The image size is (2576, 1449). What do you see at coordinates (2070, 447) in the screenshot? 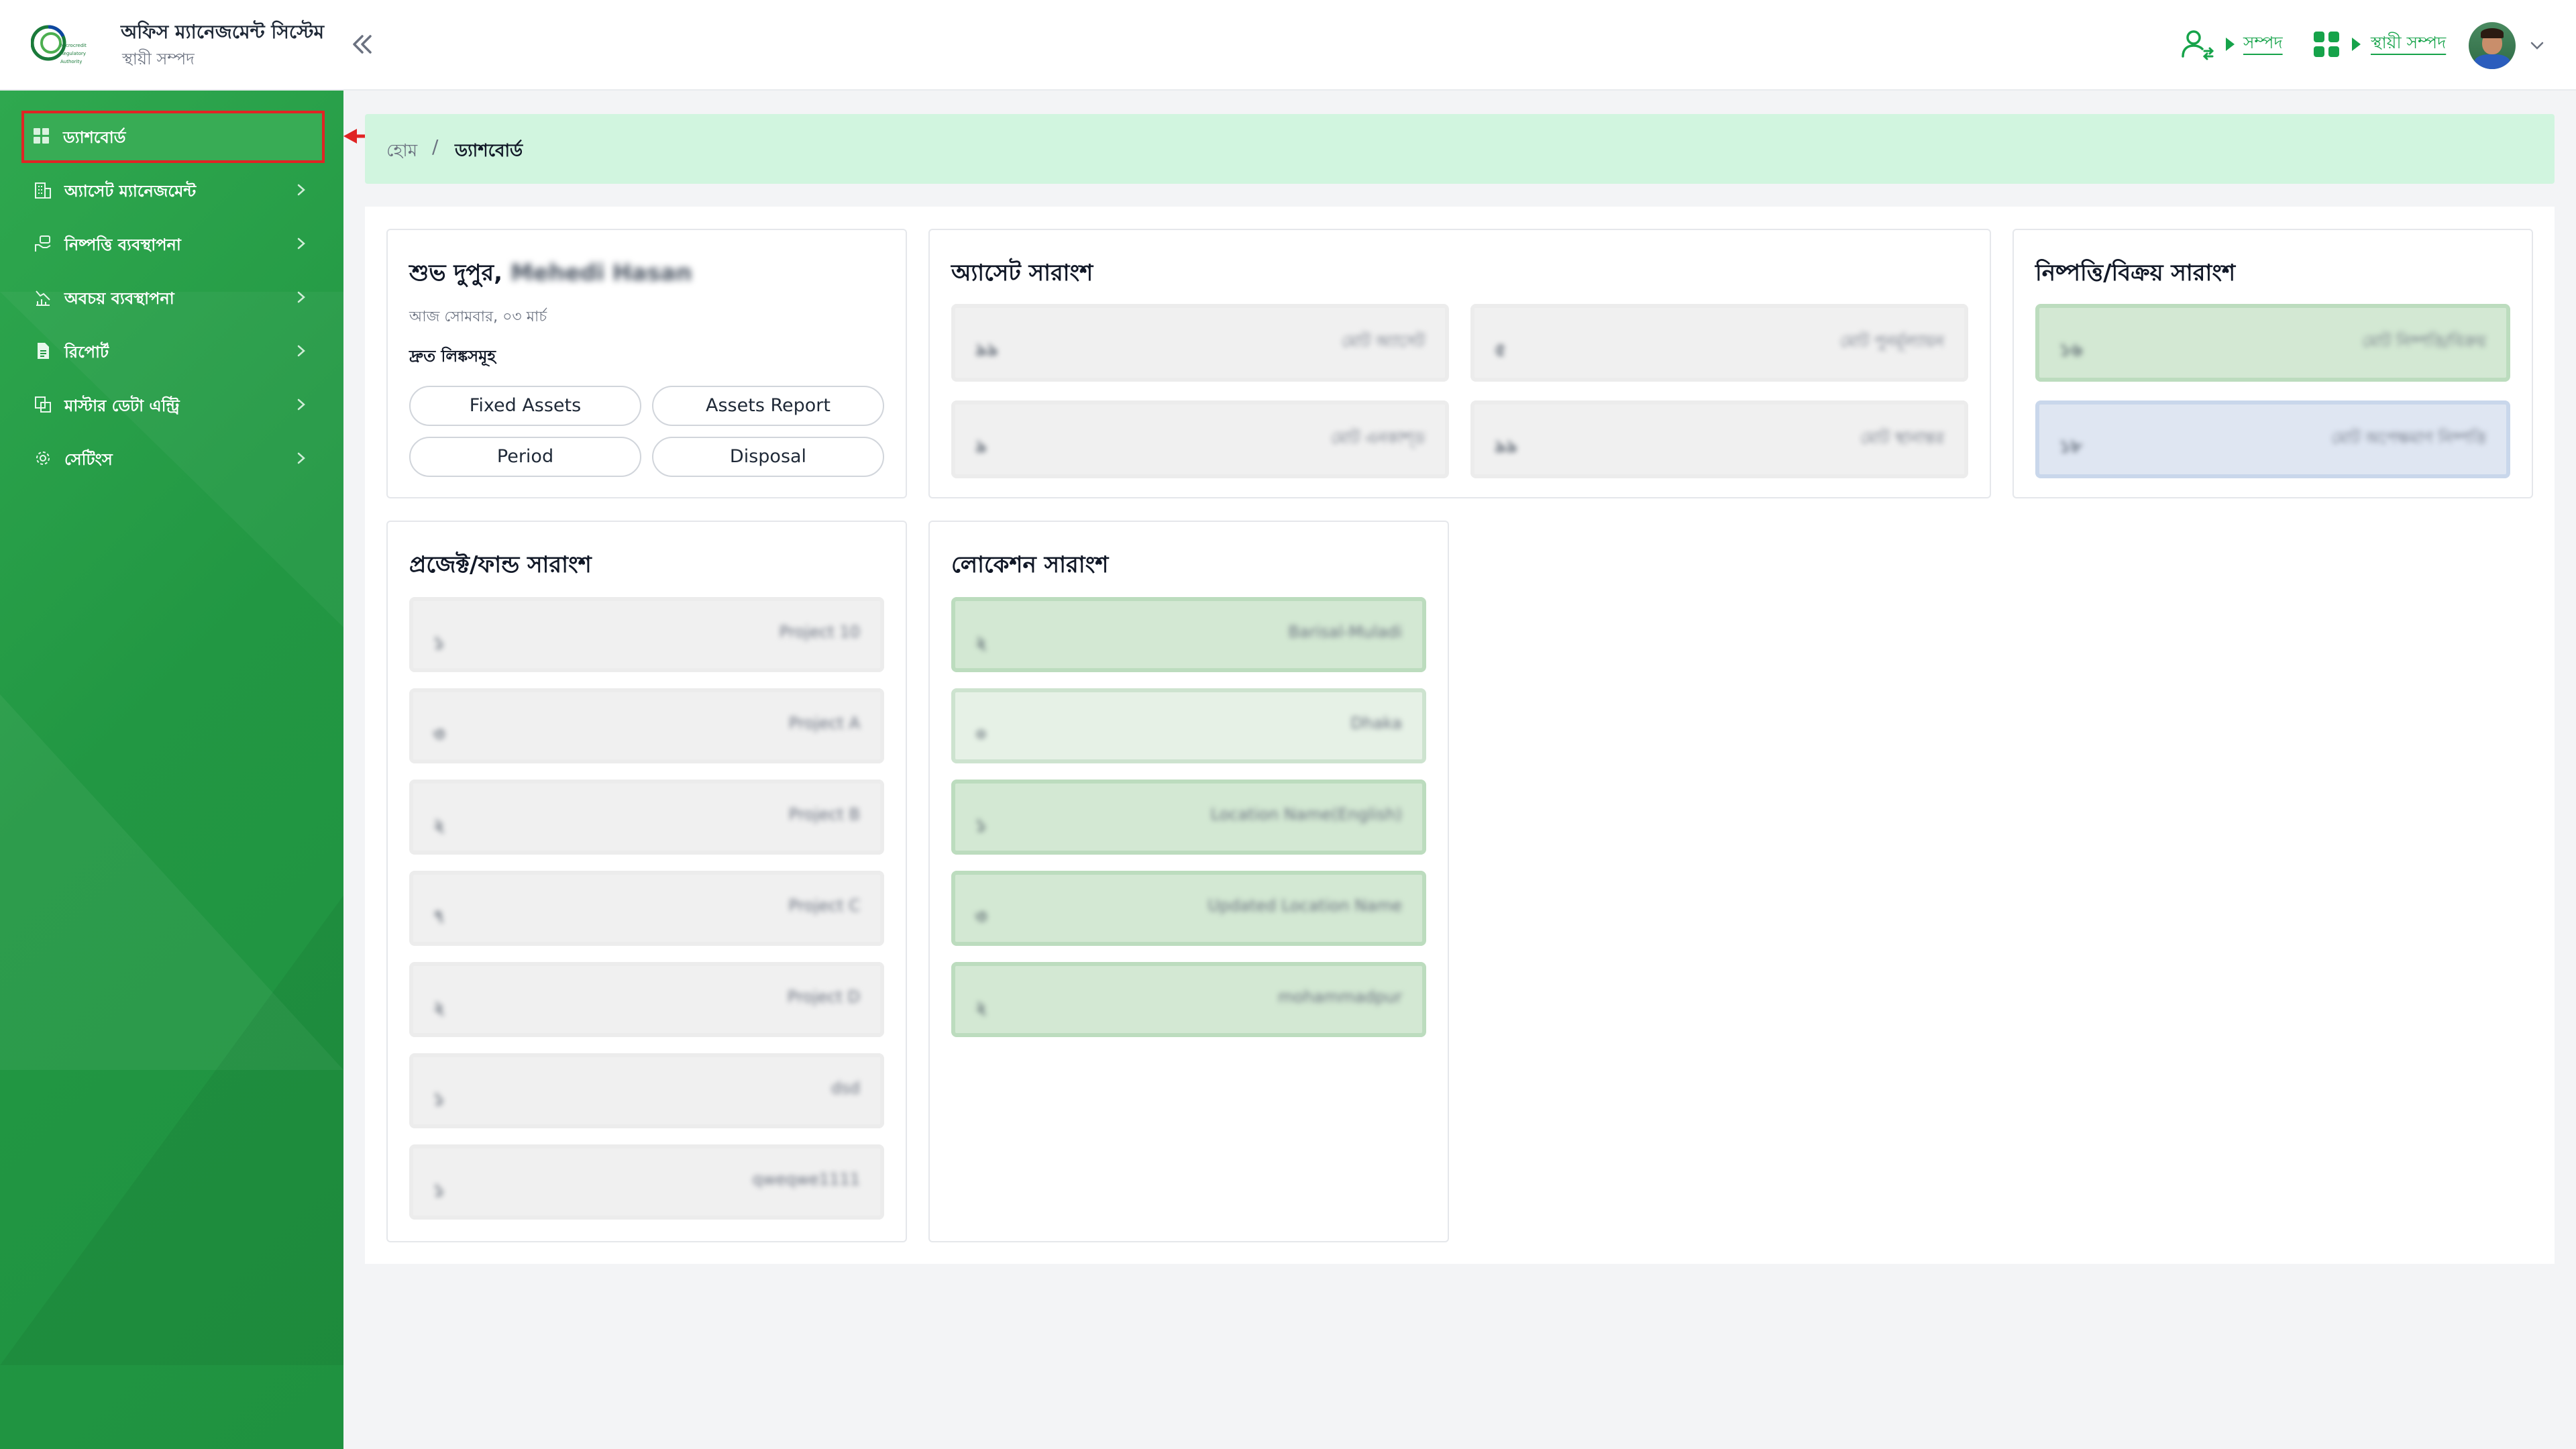
I see `tile-value: ১৮` at bounding box center [2070, 447].